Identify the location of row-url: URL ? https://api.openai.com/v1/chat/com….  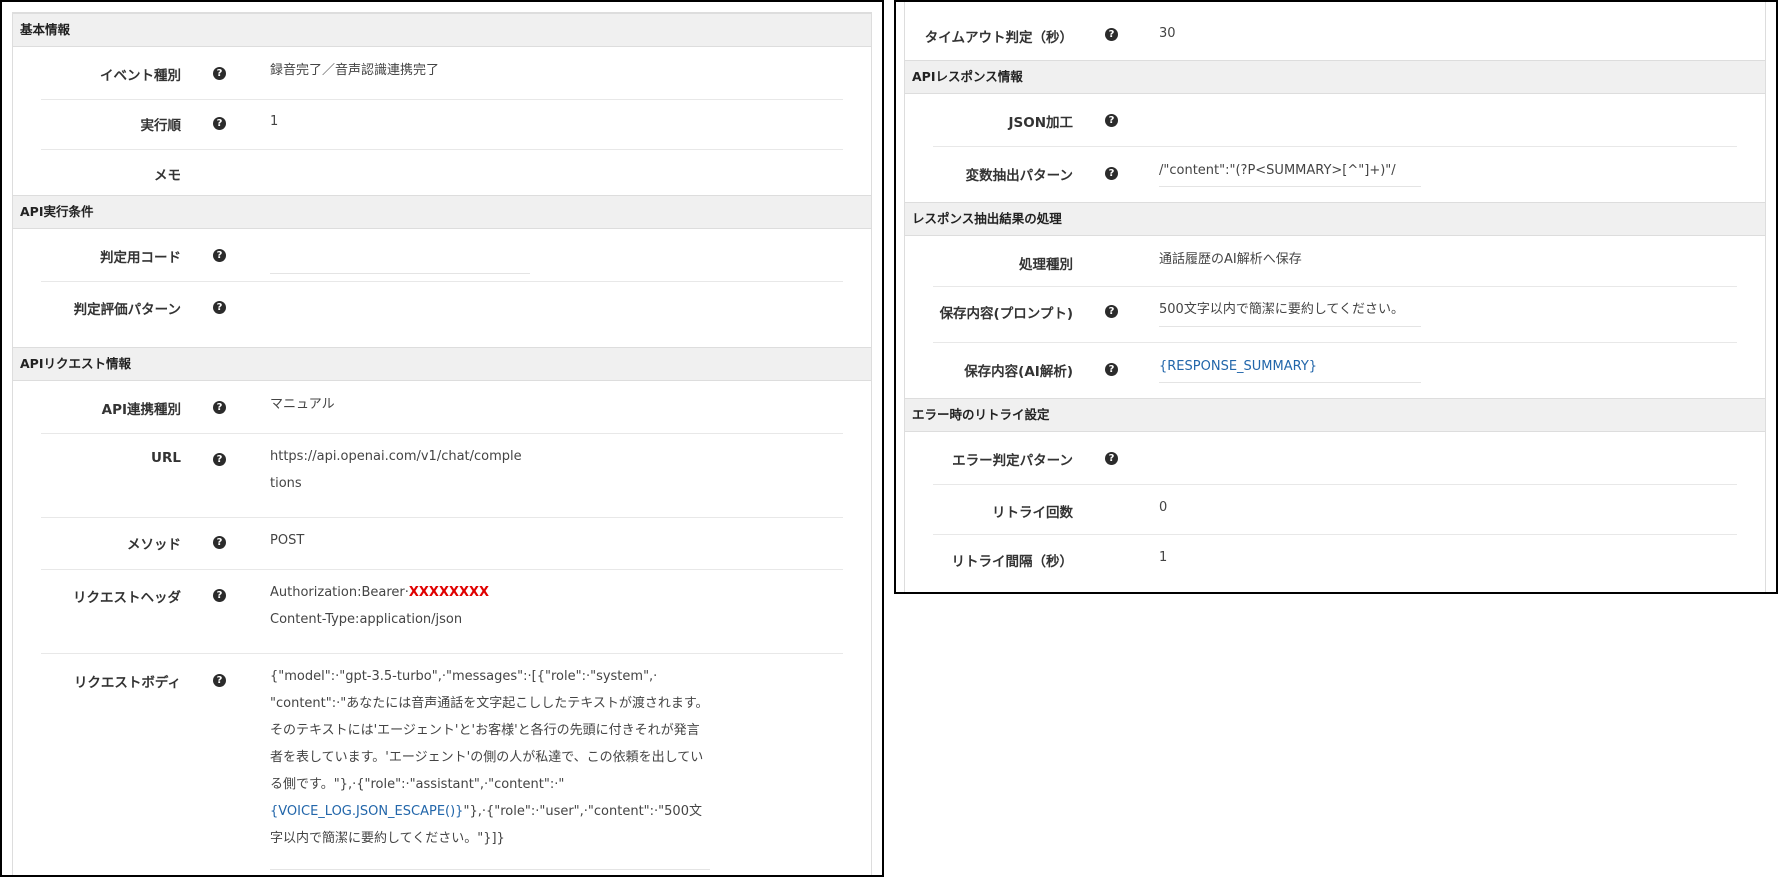
(442, 475).